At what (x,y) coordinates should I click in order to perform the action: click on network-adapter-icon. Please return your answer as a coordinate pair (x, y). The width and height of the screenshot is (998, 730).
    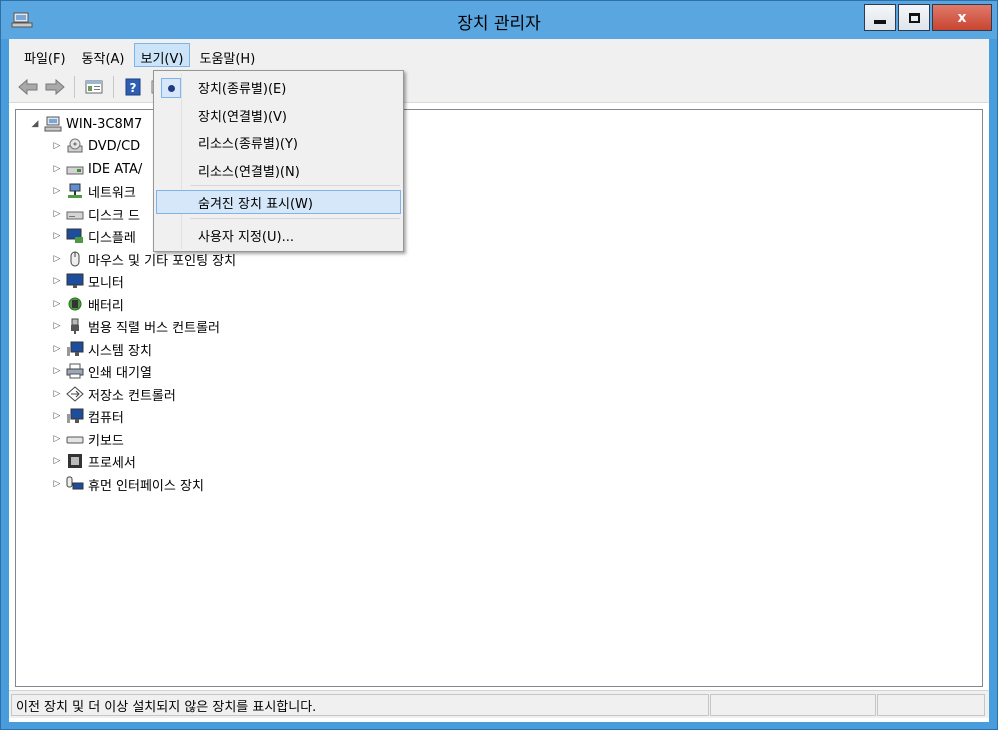
    Looking at the image, I should click on (75, 190).